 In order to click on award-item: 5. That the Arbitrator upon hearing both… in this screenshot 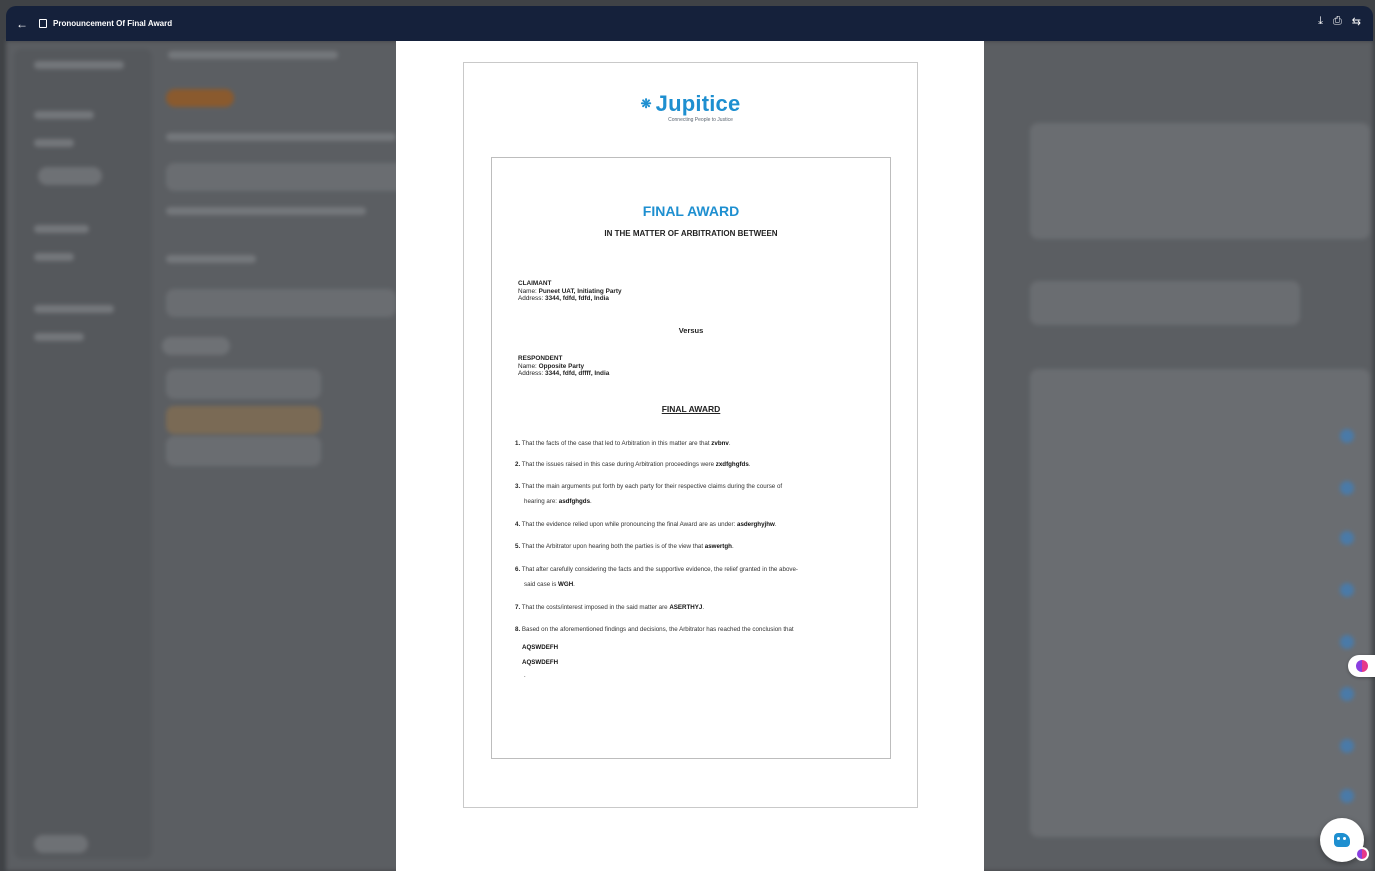, I will do `click(624, 546)`.